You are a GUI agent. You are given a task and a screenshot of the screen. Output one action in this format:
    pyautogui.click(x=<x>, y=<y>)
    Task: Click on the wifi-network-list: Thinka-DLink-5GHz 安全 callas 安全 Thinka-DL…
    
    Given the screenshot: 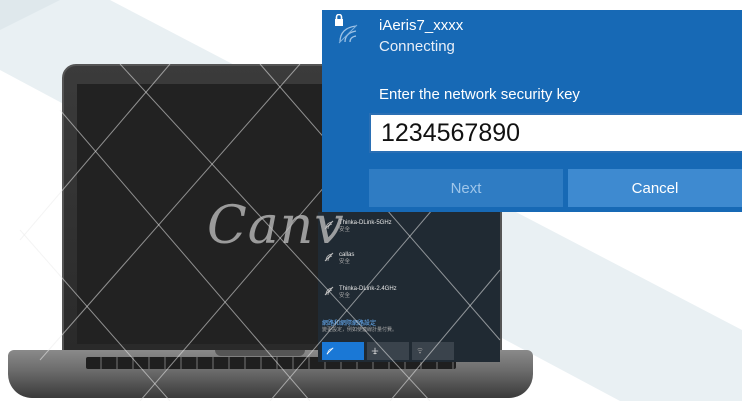 What is the action you would take?
    pyautogui.click(x=409, y=287)
    